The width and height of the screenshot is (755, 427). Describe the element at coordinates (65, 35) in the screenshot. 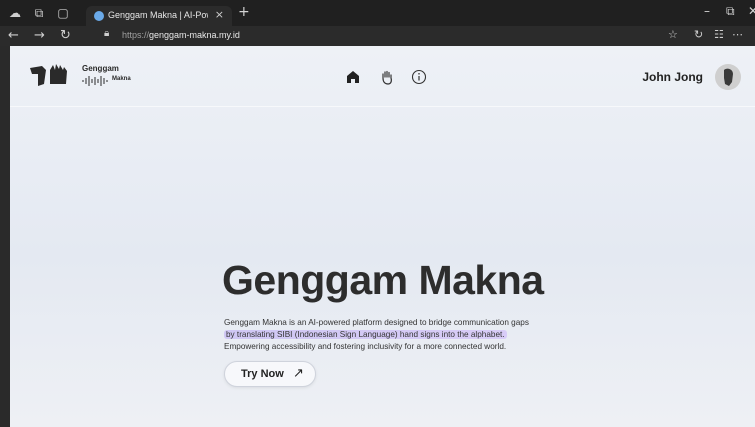

I see `refresh-icon: ↻` at that location.